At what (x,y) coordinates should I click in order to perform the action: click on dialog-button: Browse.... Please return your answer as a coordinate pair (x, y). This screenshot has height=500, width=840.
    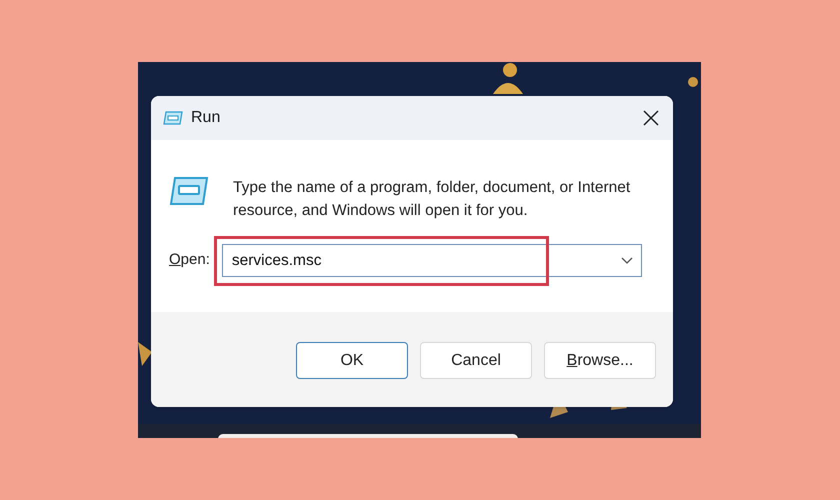
    Looking at the image, I should click on (600, 360).